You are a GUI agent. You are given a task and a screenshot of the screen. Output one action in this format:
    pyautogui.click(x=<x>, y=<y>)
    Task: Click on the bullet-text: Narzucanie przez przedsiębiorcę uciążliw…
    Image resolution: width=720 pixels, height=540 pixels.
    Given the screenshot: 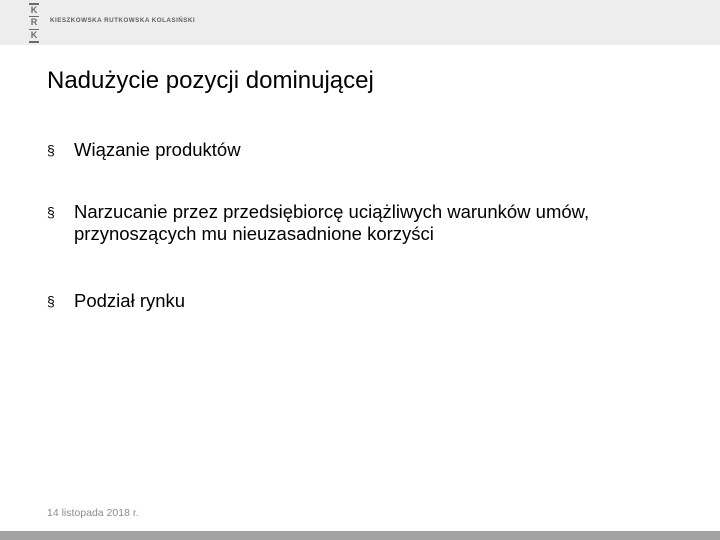 What is the action you would take?
    pyautogui.click(x=332, y=222)
    